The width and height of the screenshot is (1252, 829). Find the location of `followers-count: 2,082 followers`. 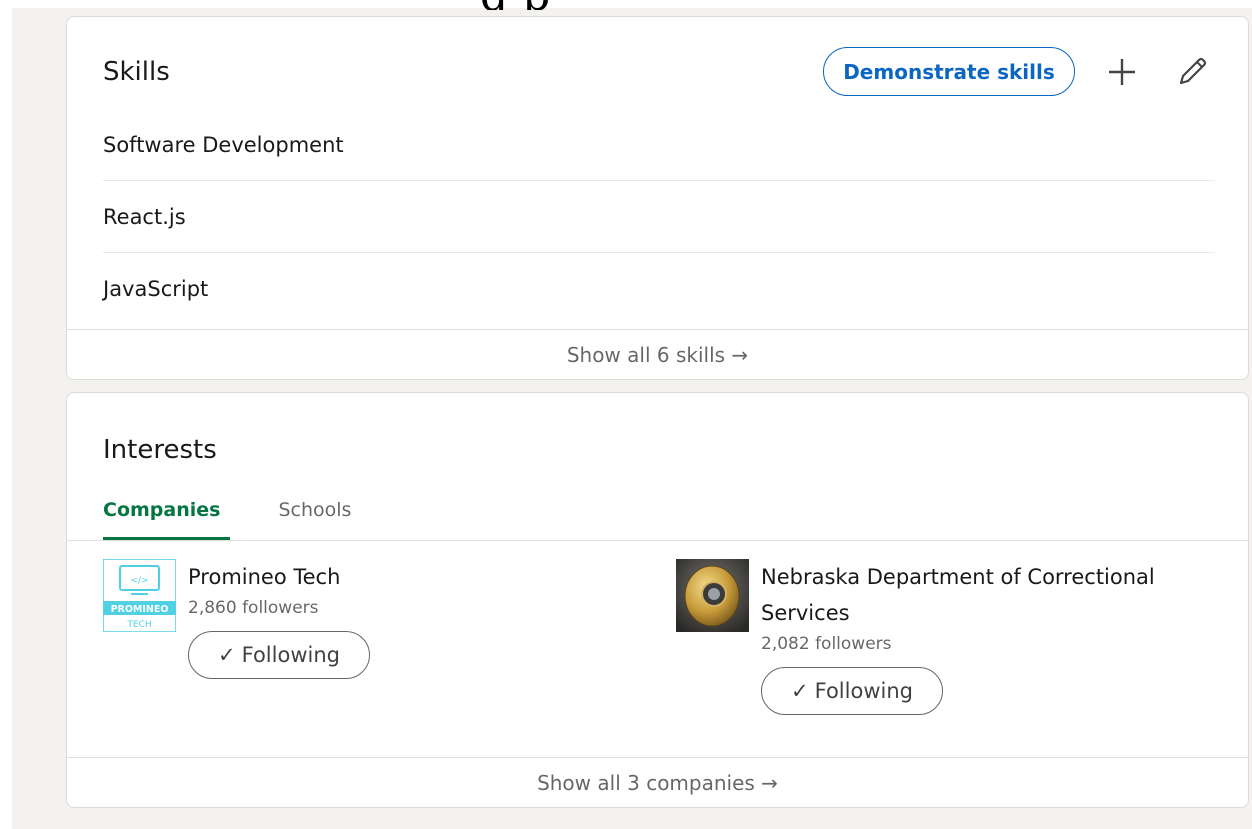

followers-count: 2,082 followers is located at coordinates (826, 644).